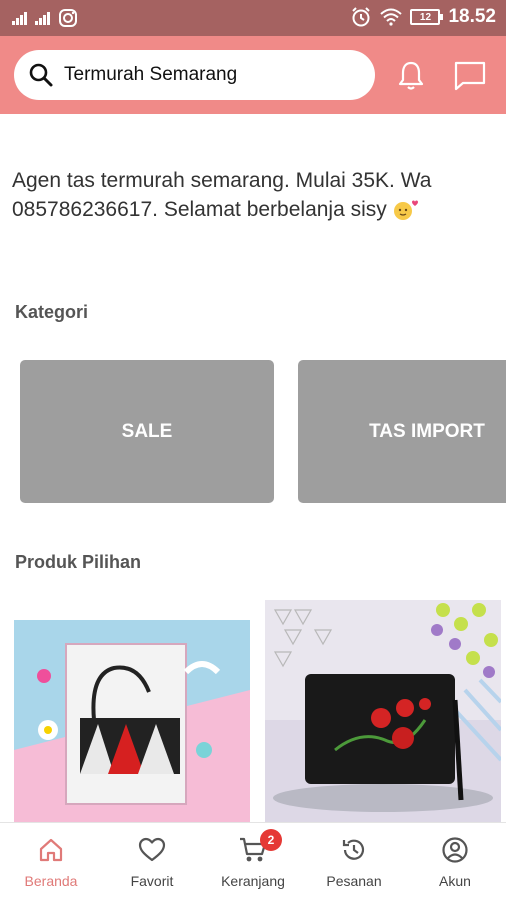  What do you see at coordinates (51, 881) in the screenshot?
I see `nav-label: Beranda` at bounding box center [51, 881].